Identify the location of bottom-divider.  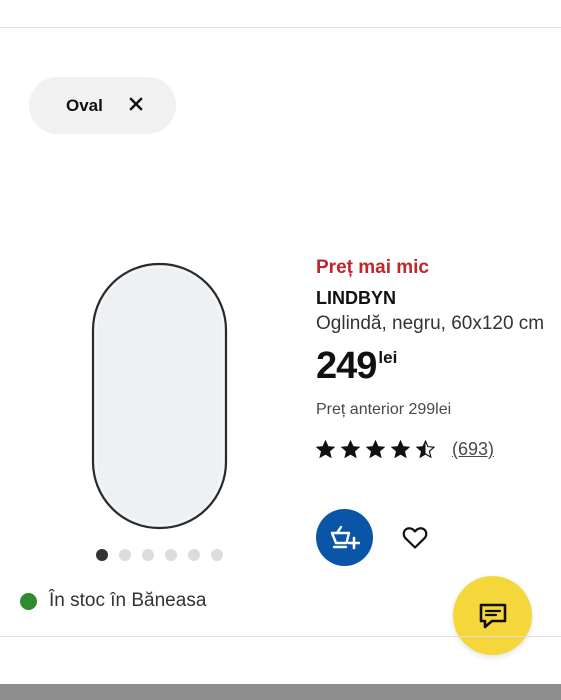
(280, 636).